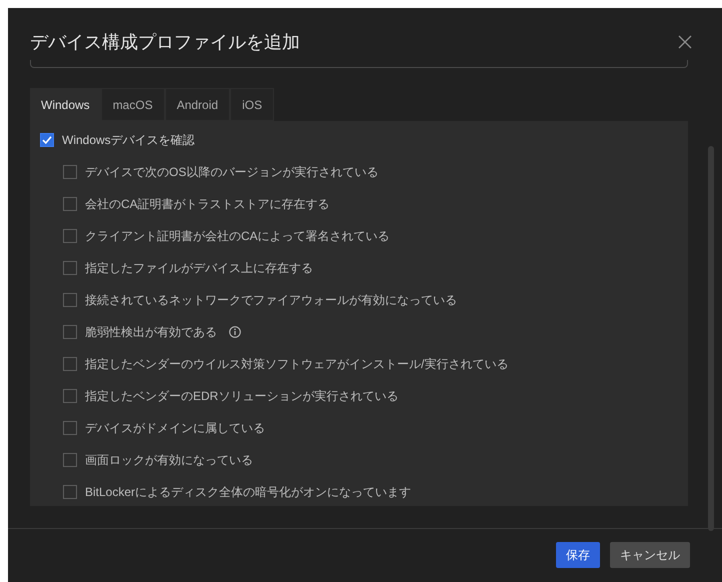  What do you see at coordinates (237, 236) in the screenshot?
I see `checkbox-label: クライアント証明書が会社のCAによって署名されている` at bounding box center [237, 236].